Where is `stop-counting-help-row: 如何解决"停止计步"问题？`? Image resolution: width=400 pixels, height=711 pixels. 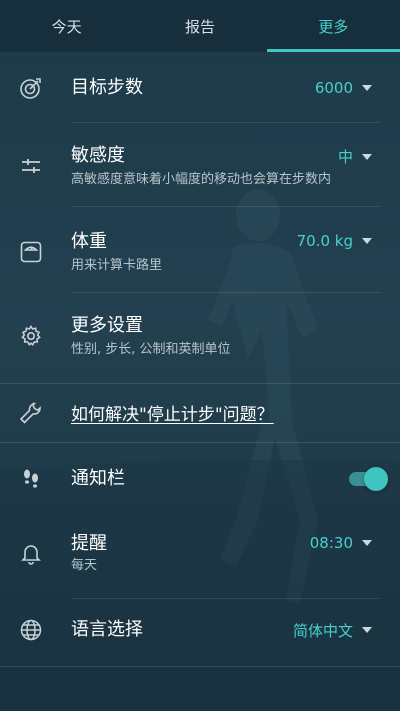 stop-counting-help-row: 如何解决"停止计步"问题？ is located at coordinates (200, 412).